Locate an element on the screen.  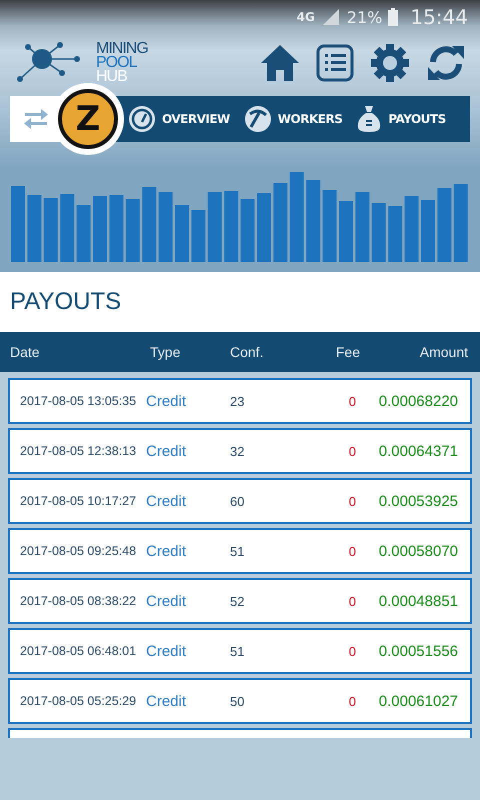
logo-text: HUB is located at coordinates (112, 77).